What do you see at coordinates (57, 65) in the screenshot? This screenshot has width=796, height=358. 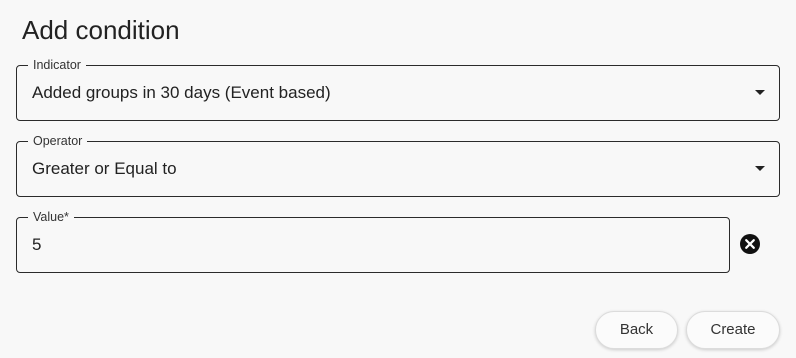 I see `indicator-label: Indicator` at bounding box center [57, 65].